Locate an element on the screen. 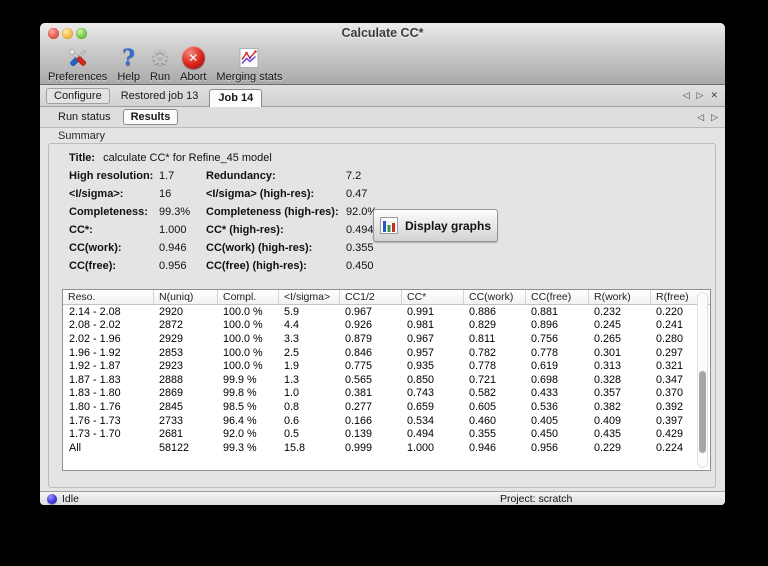  table-cell: 0.956 is located at coordinates (545, 447).